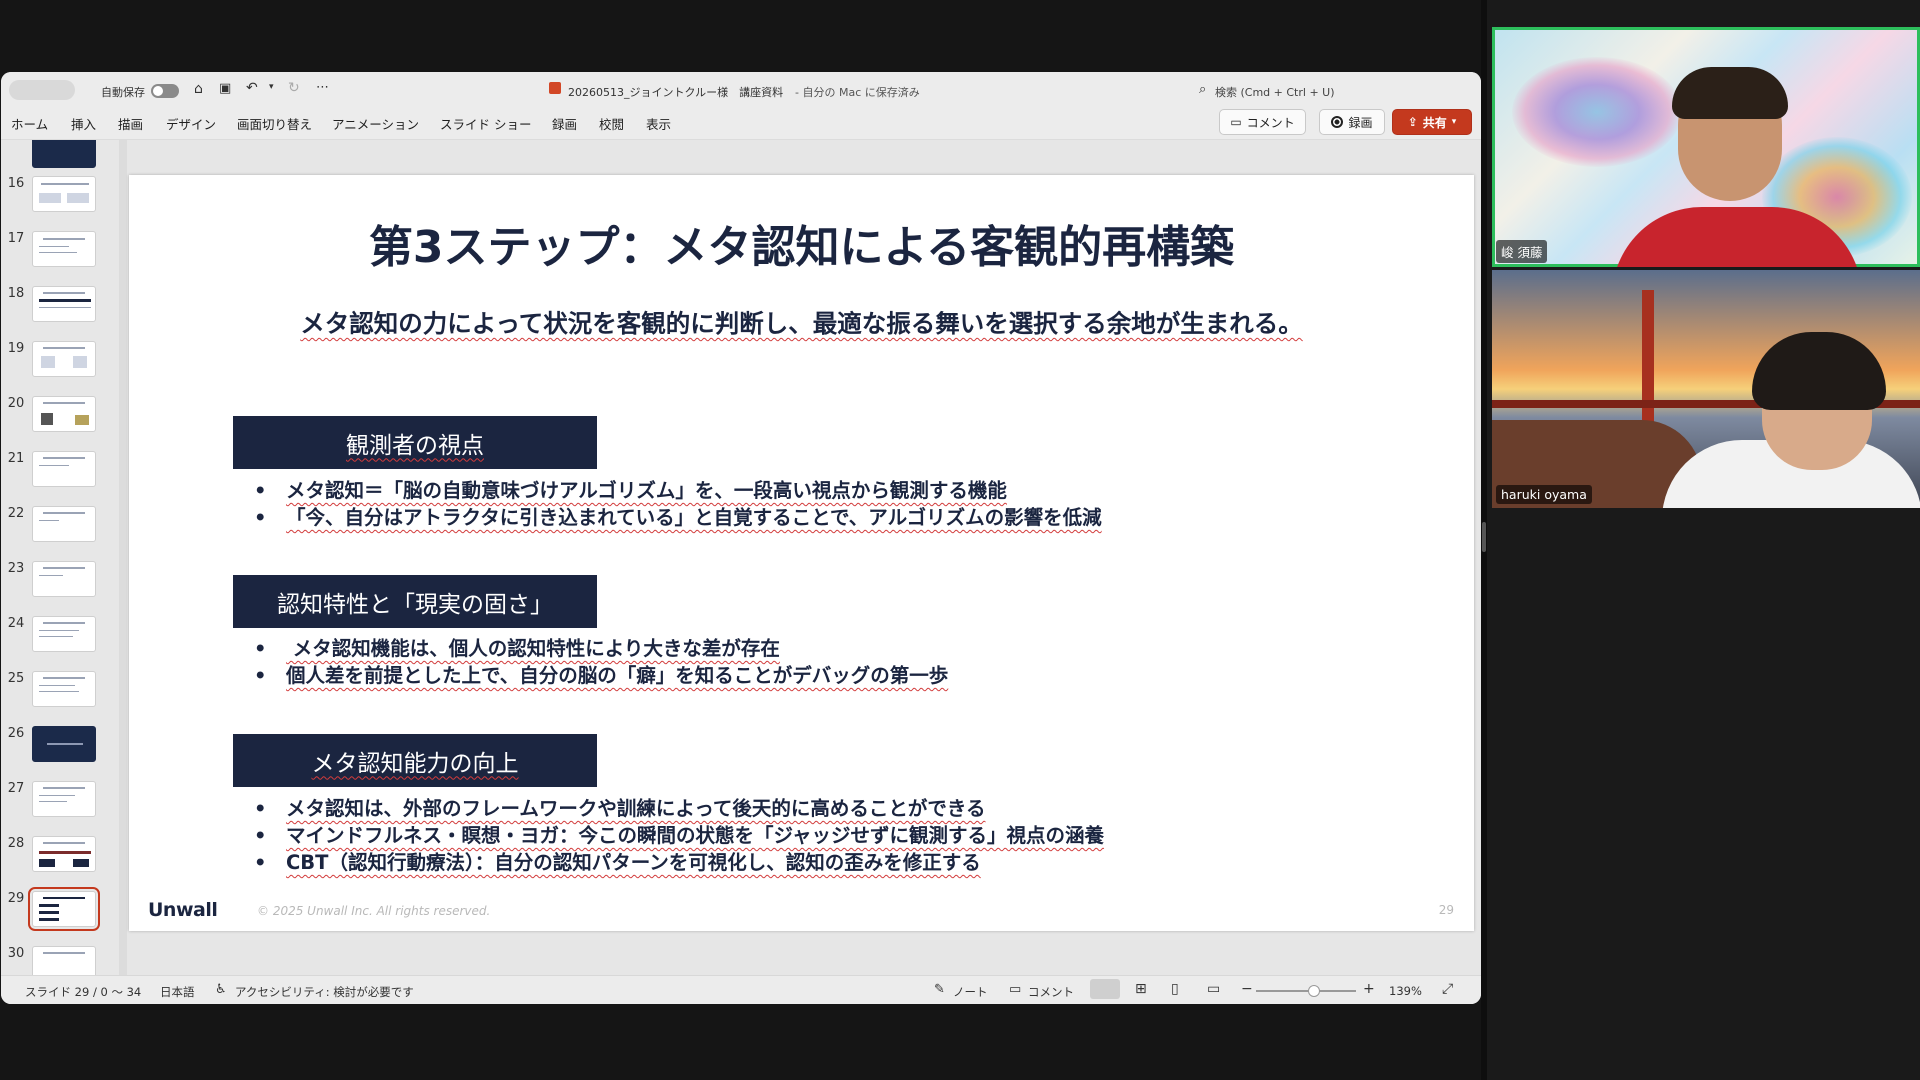 The height and width of the screenshot is (1080, 1920). Describe the element at coordinates (1270, 122) in the screenshot. I see `comment-label: コメント` at that location.